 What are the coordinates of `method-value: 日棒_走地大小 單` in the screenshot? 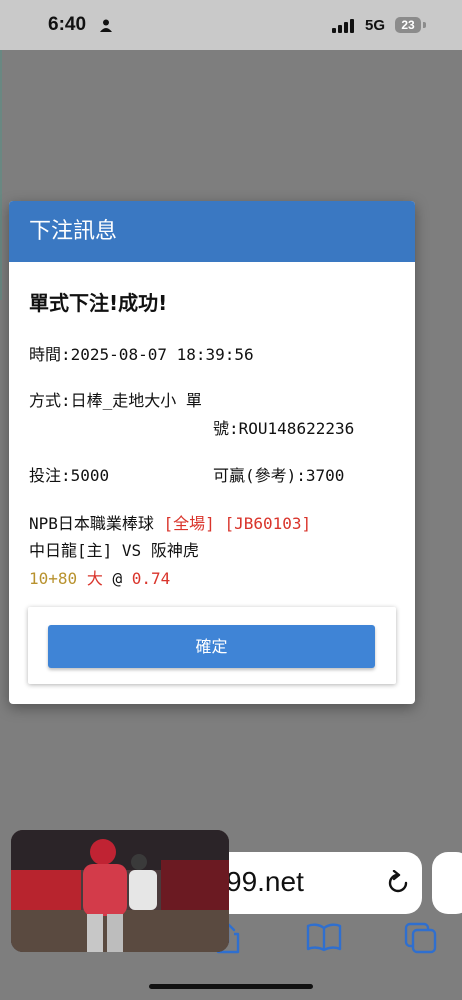 It's located at (136, 400).